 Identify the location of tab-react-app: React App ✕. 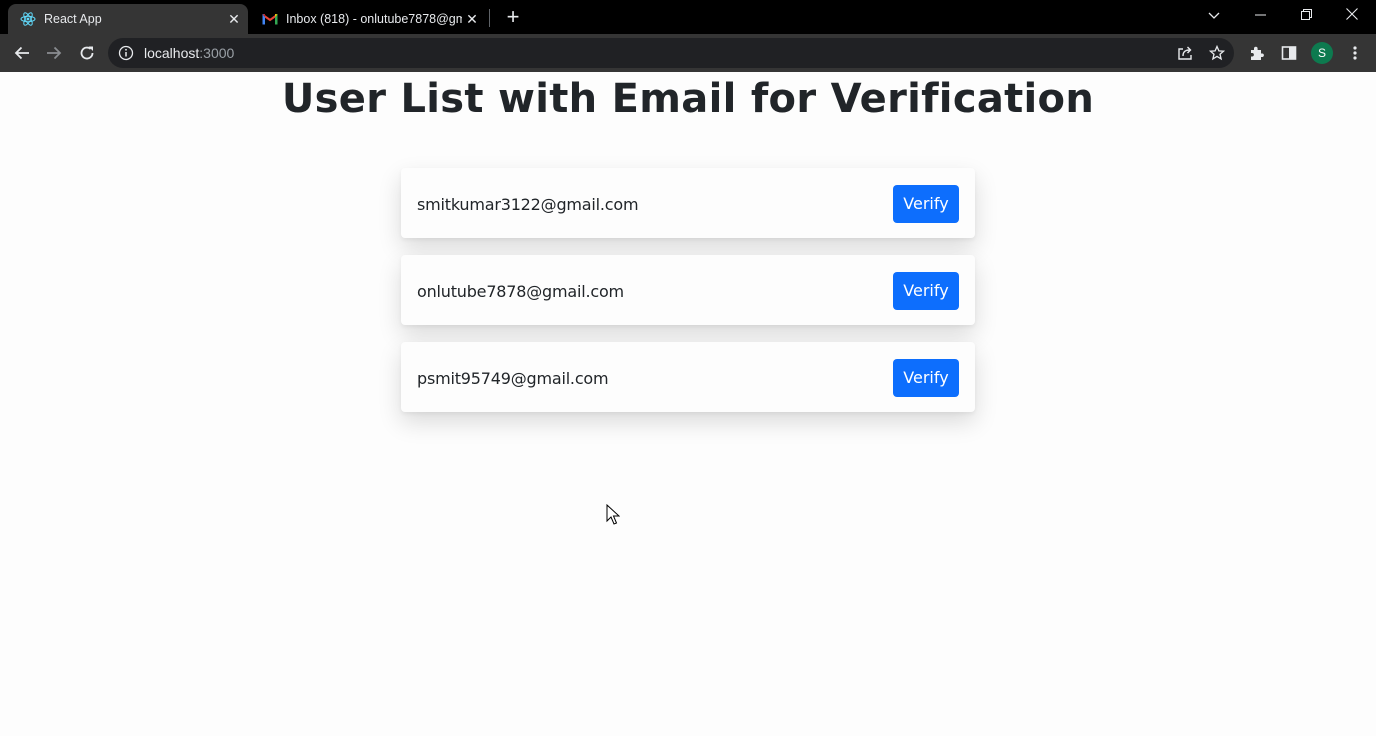
(128, 19).